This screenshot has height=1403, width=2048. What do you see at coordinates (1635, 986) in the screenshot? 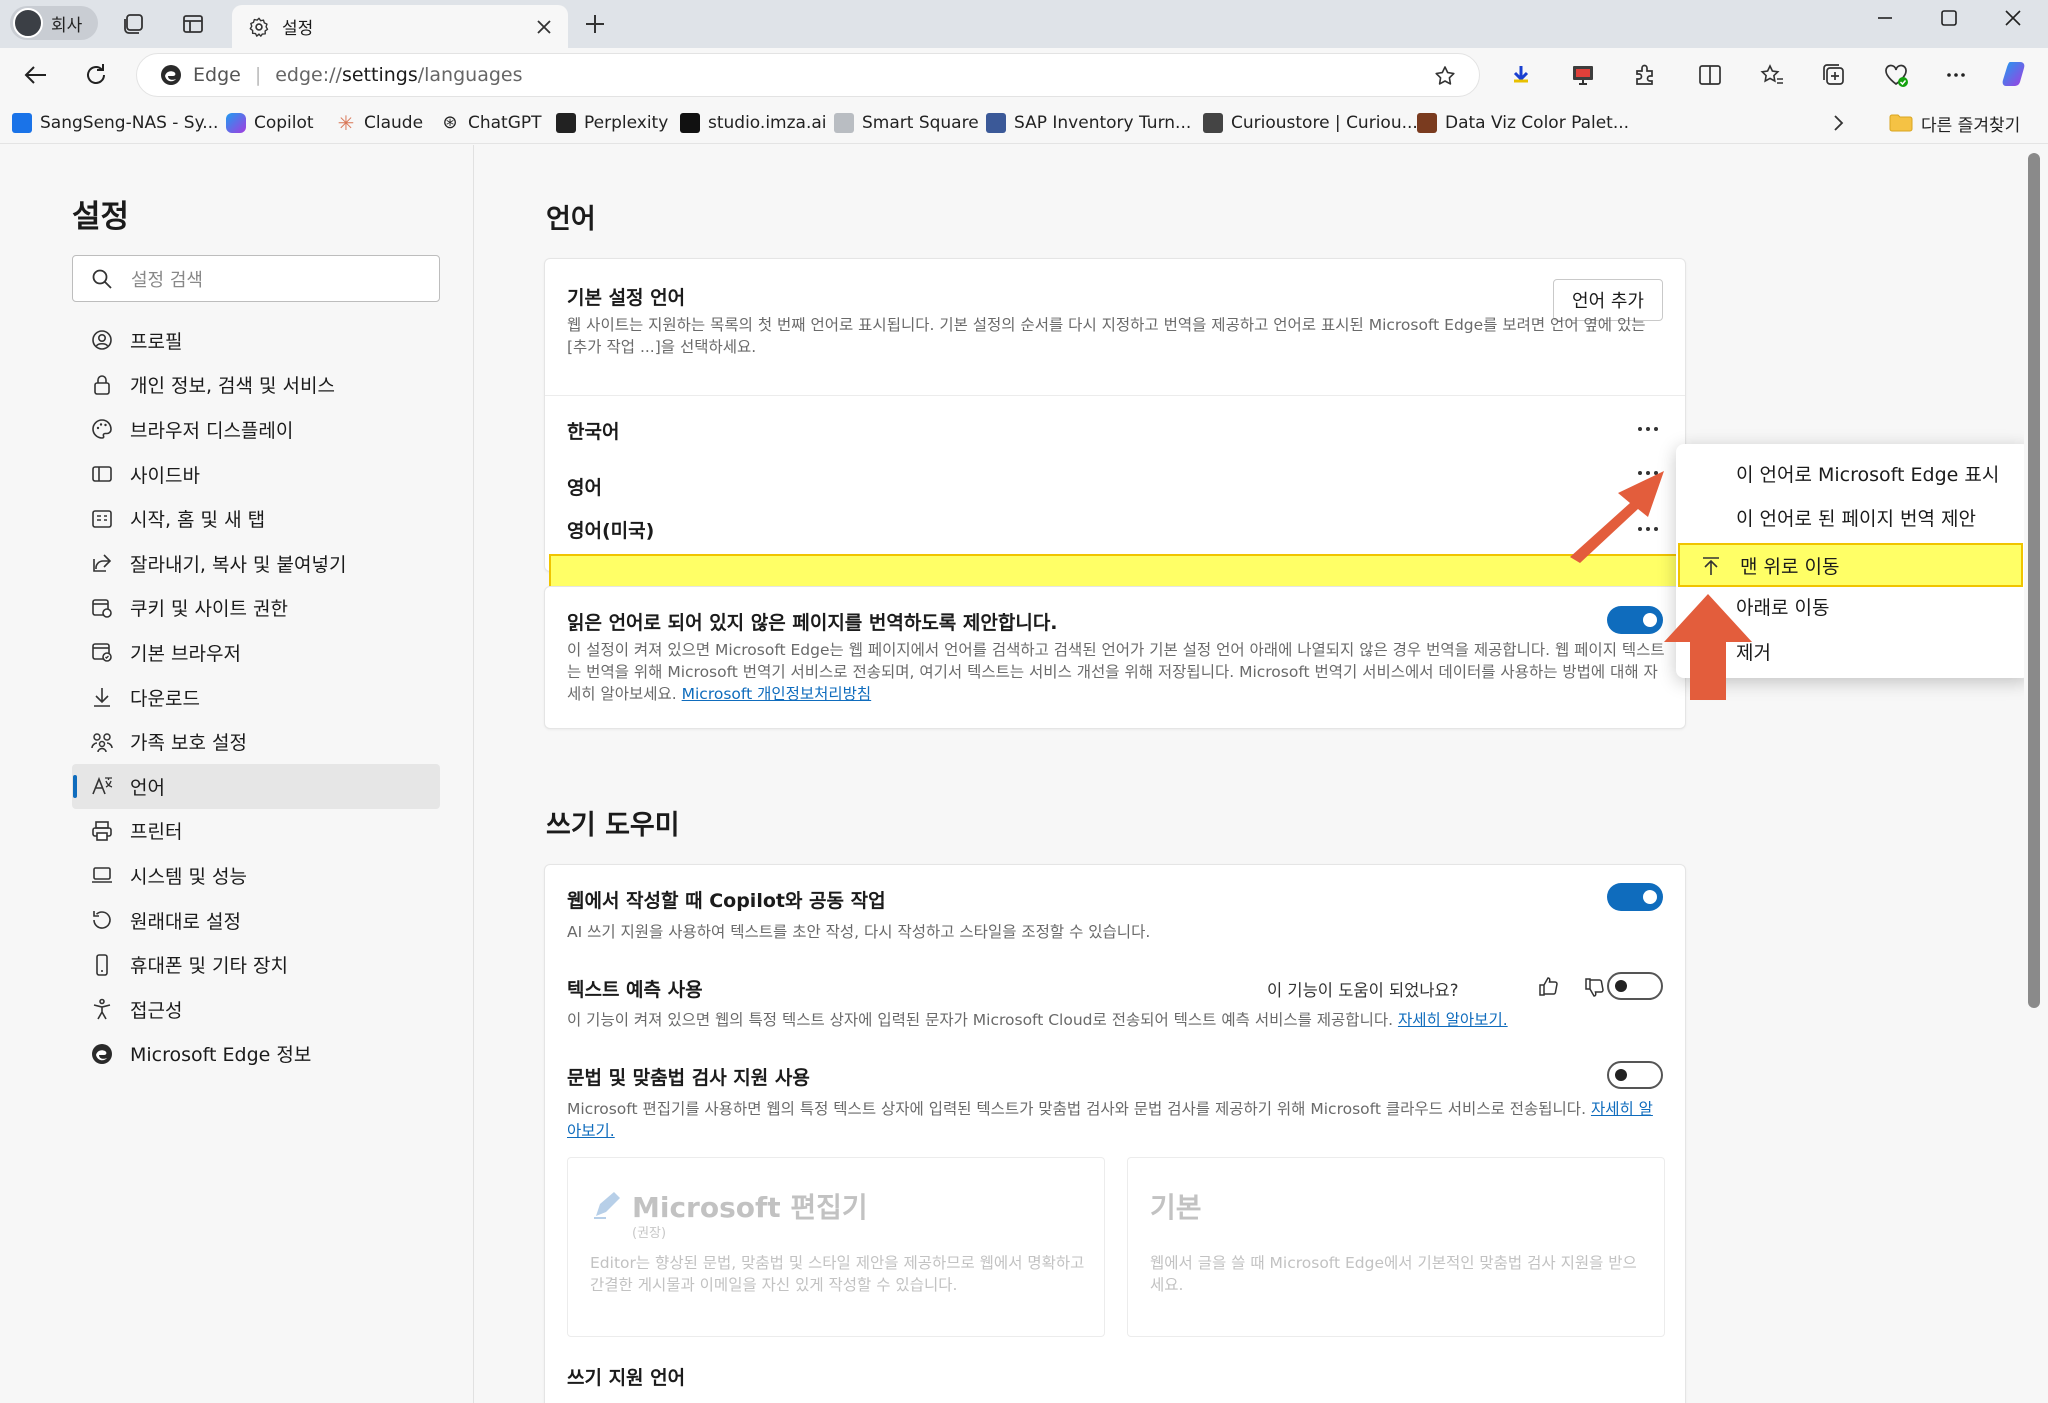
I see `text-prediction-toggle` at bounding box center [1635, 986].